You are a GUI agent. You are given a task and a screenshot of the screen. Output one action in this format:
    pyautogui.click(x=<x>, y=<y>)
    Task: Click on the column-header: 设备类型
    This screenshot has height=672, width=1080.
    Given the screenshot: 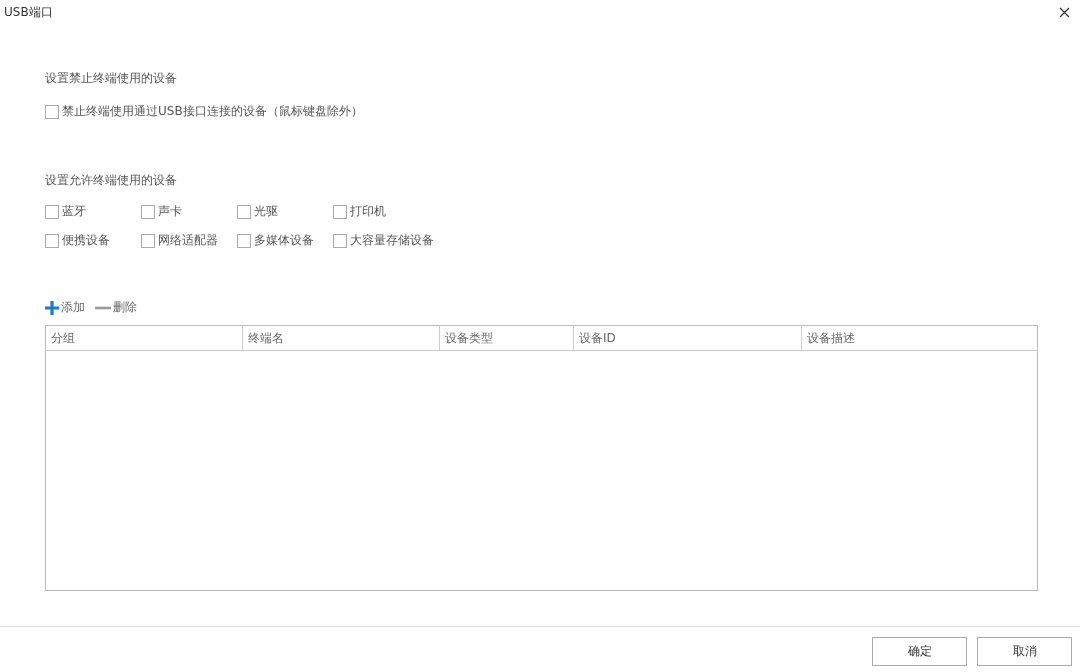 What is the action you would take?
    pyautogui.click(x=506, y=338)
    